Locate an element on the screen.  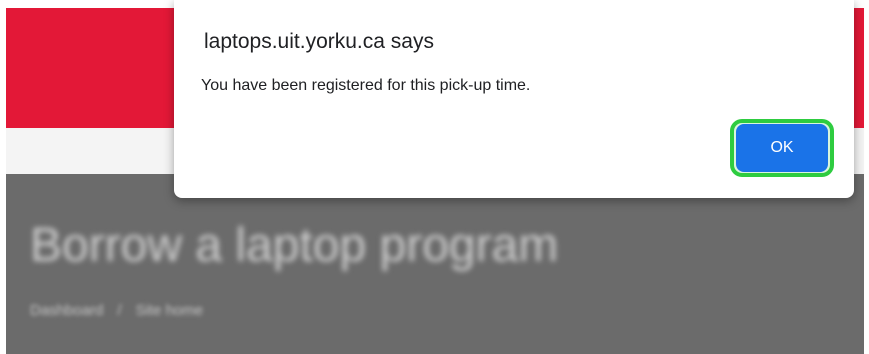
breadcrumb-site-home-link: Site home is located at coordinates (170, 310).